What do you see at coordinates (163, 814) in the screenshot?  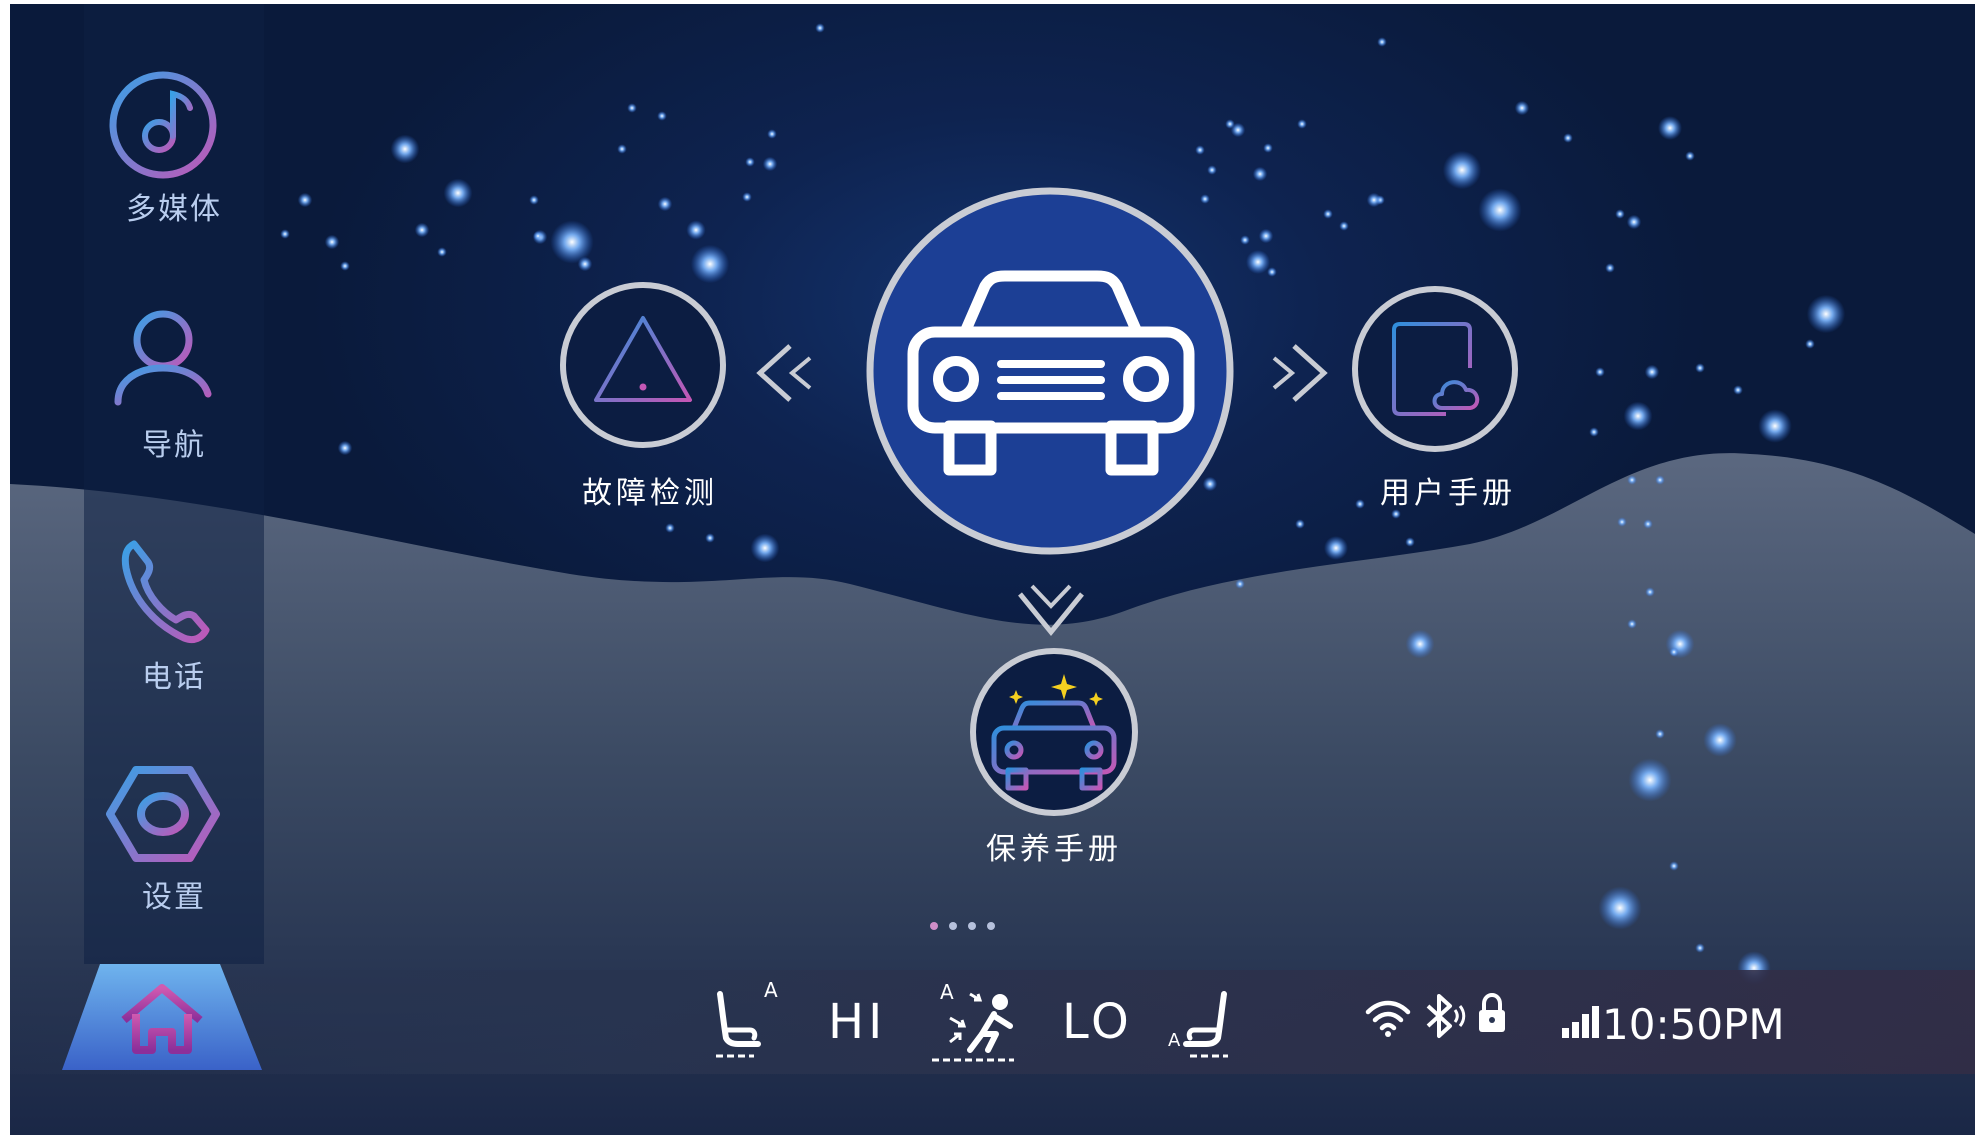 I see `hexagon-settings-icon` at bounding box center [163, 814].